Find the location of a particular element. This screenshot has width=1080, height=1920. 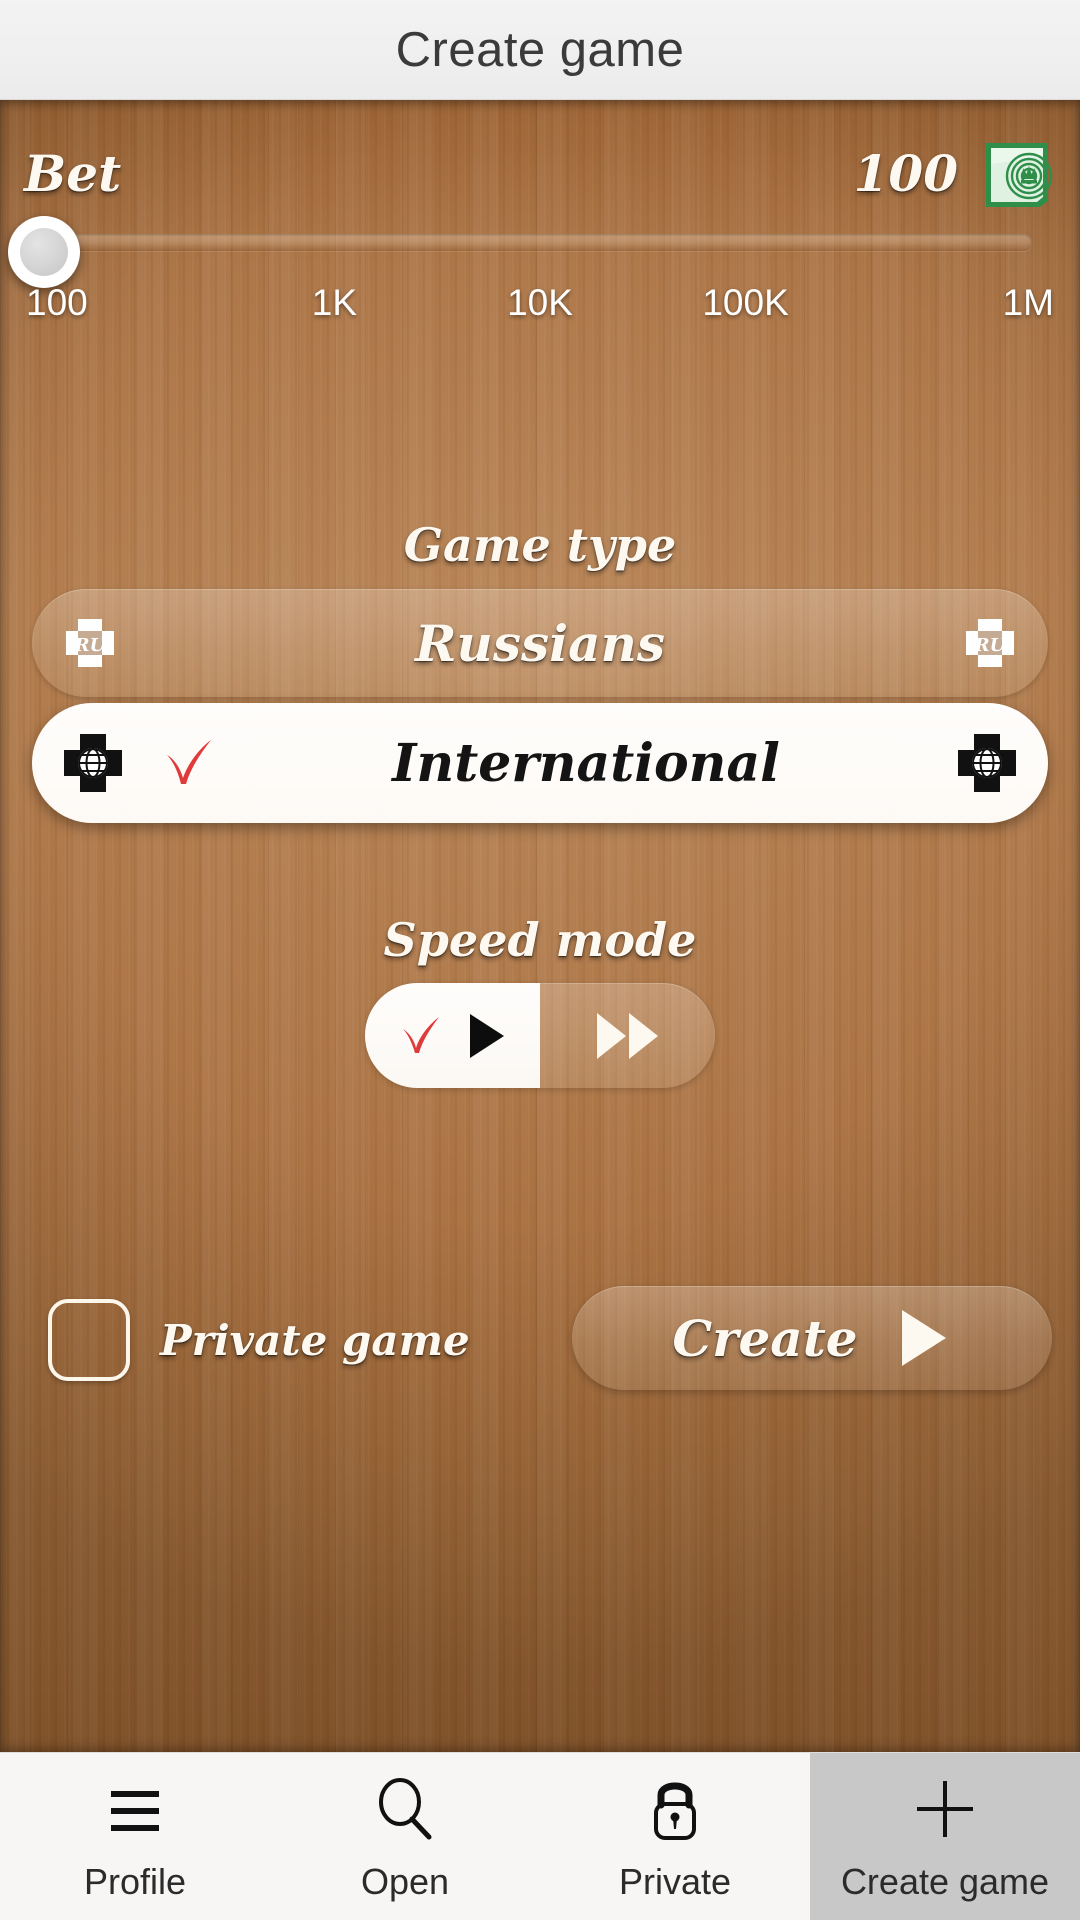

speed-mode-toggle is located at coordinates (540, 1035).